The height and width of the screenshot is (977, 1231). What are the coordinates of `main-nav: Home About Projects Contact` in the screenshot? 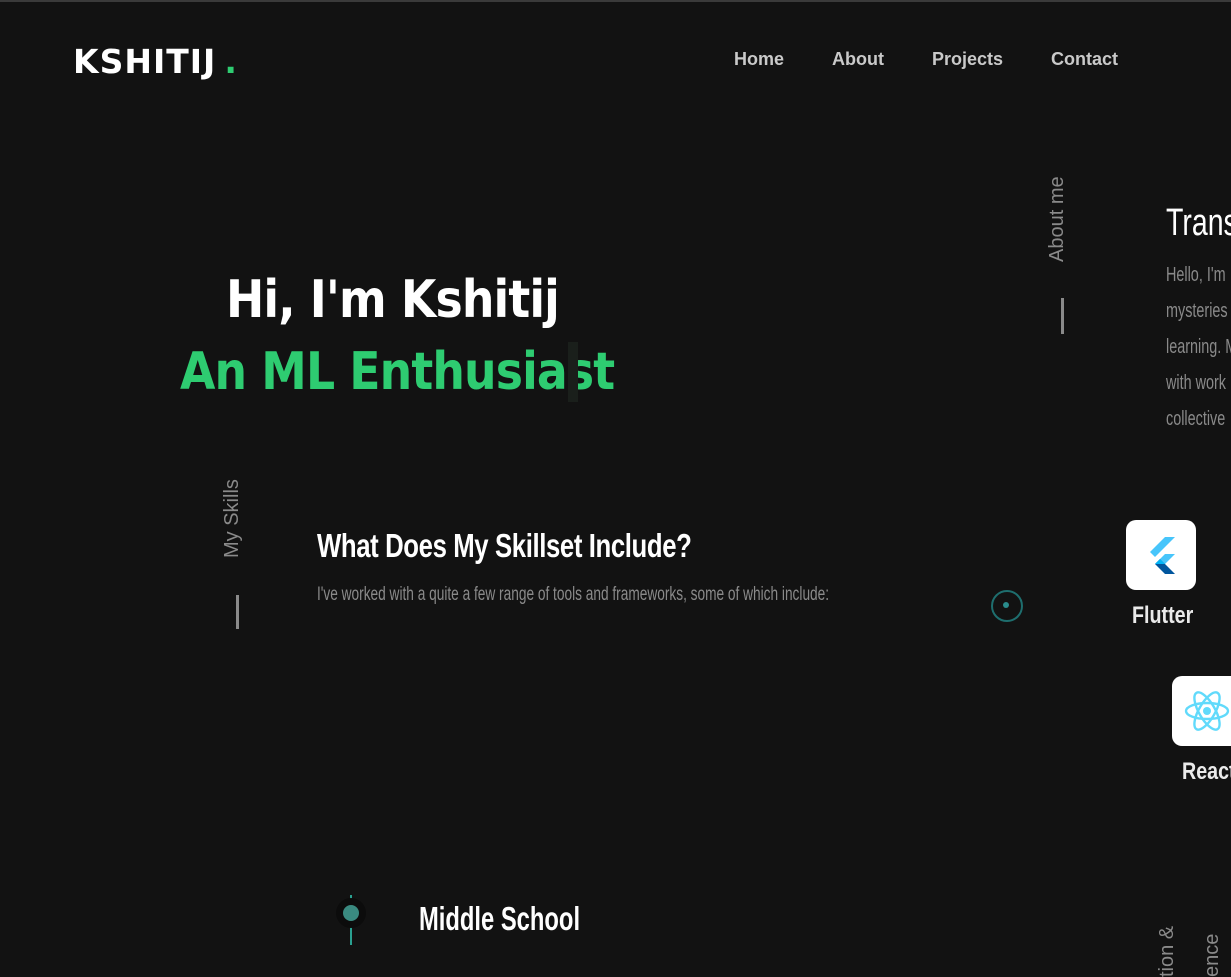 It's located at (926, 59).